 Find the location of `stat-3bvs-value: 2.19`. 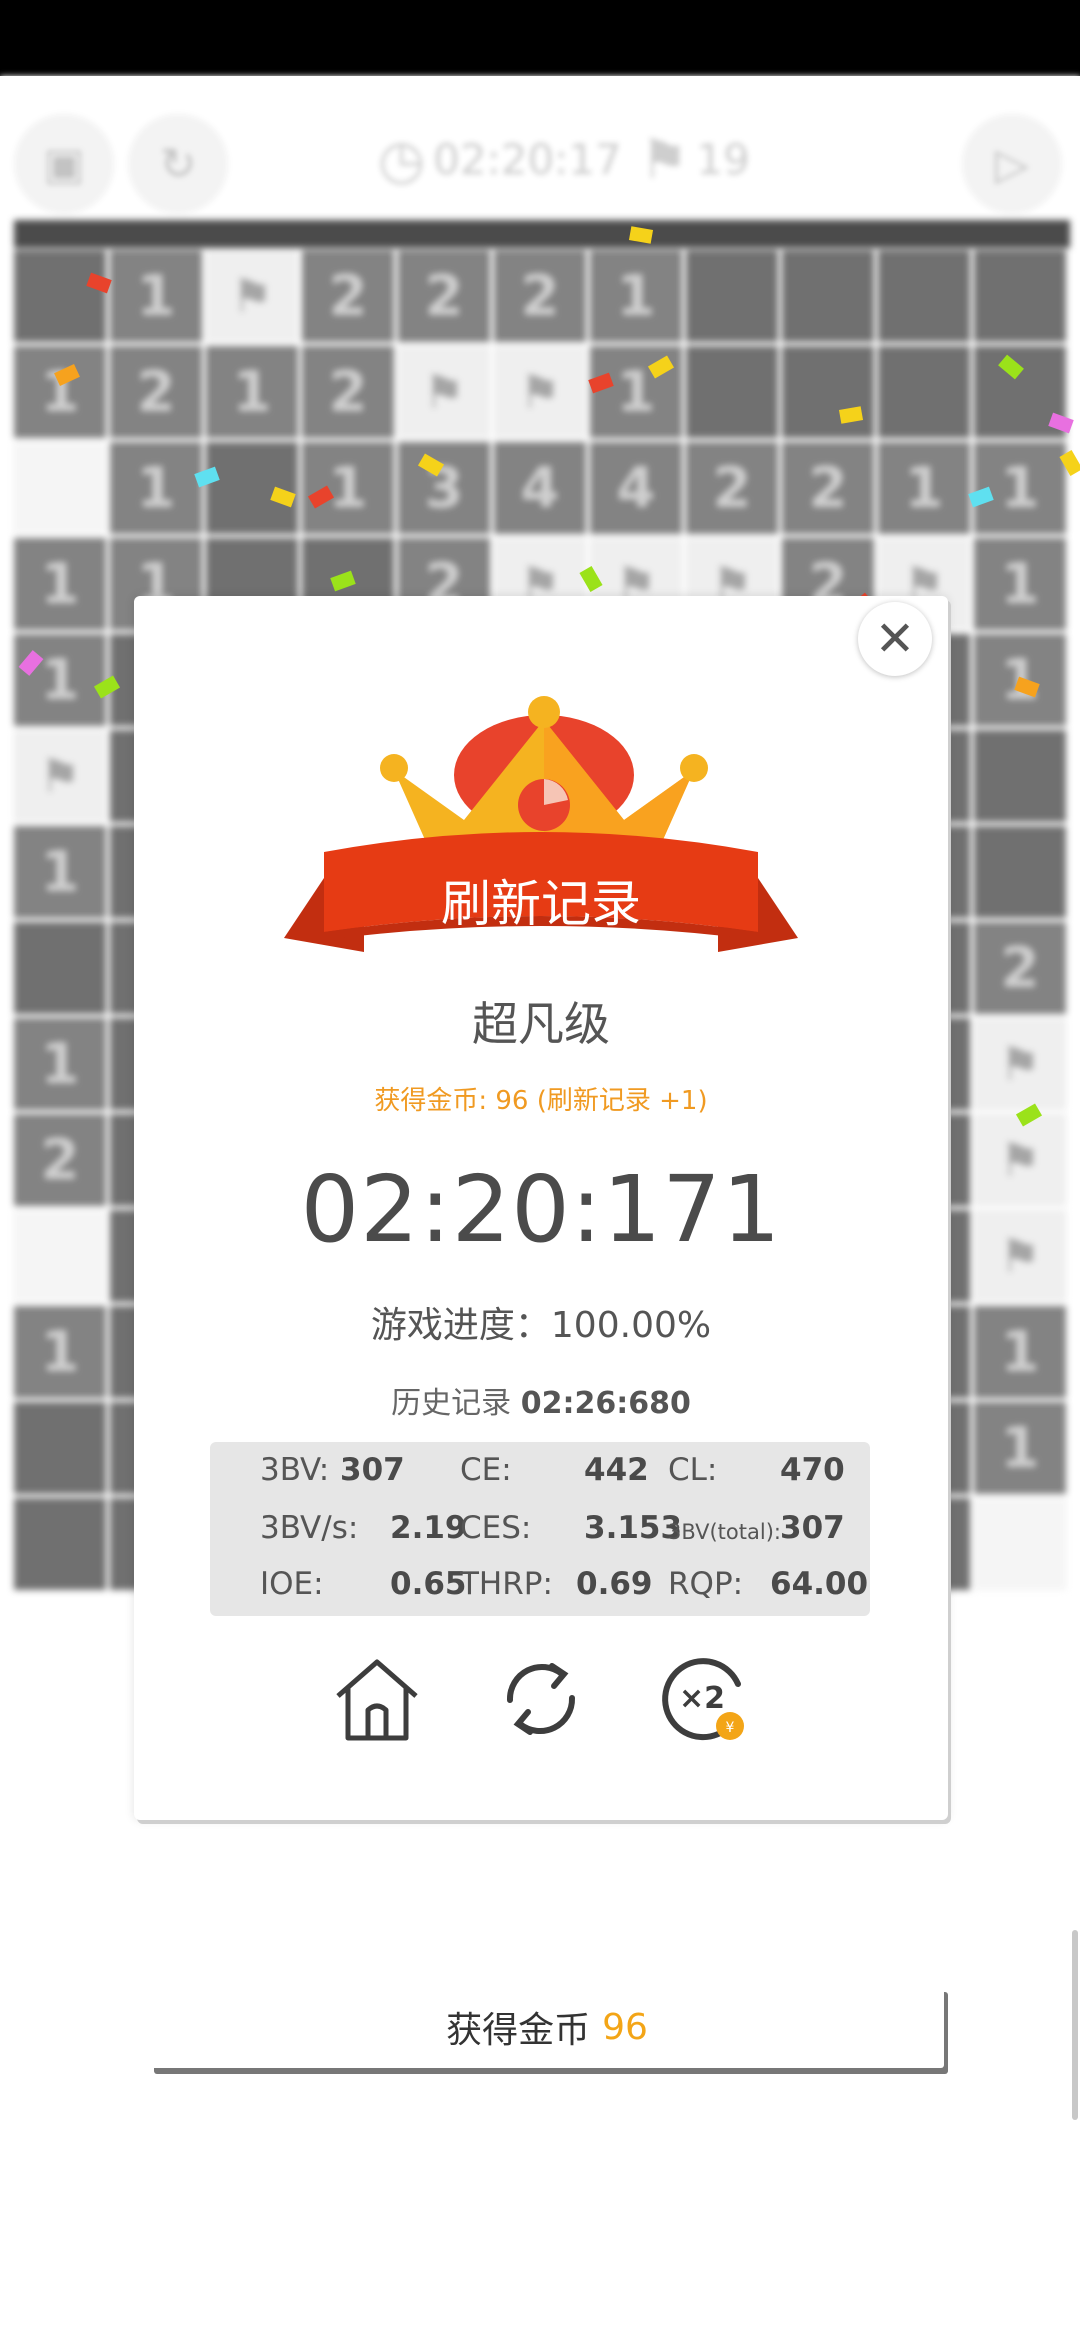

stat-3bvs-value: 2.19 is located at coordinates (428, 1528).